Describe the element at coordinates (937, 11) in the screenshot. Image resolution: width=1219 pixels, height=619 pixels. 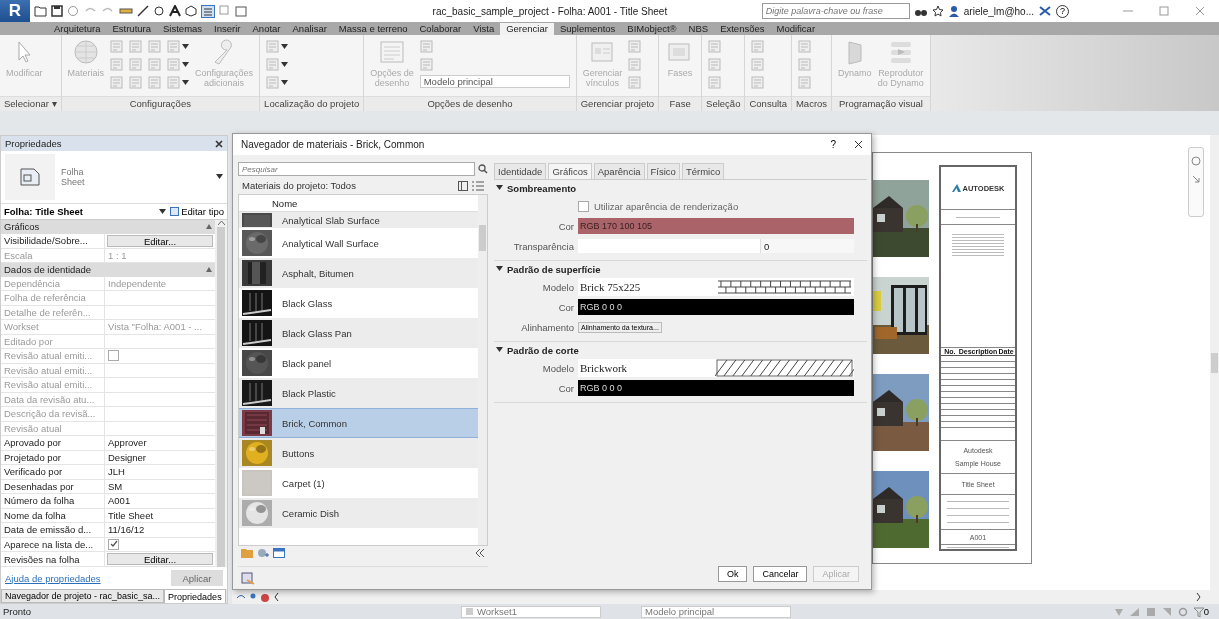
I see `star-icon` at that location.